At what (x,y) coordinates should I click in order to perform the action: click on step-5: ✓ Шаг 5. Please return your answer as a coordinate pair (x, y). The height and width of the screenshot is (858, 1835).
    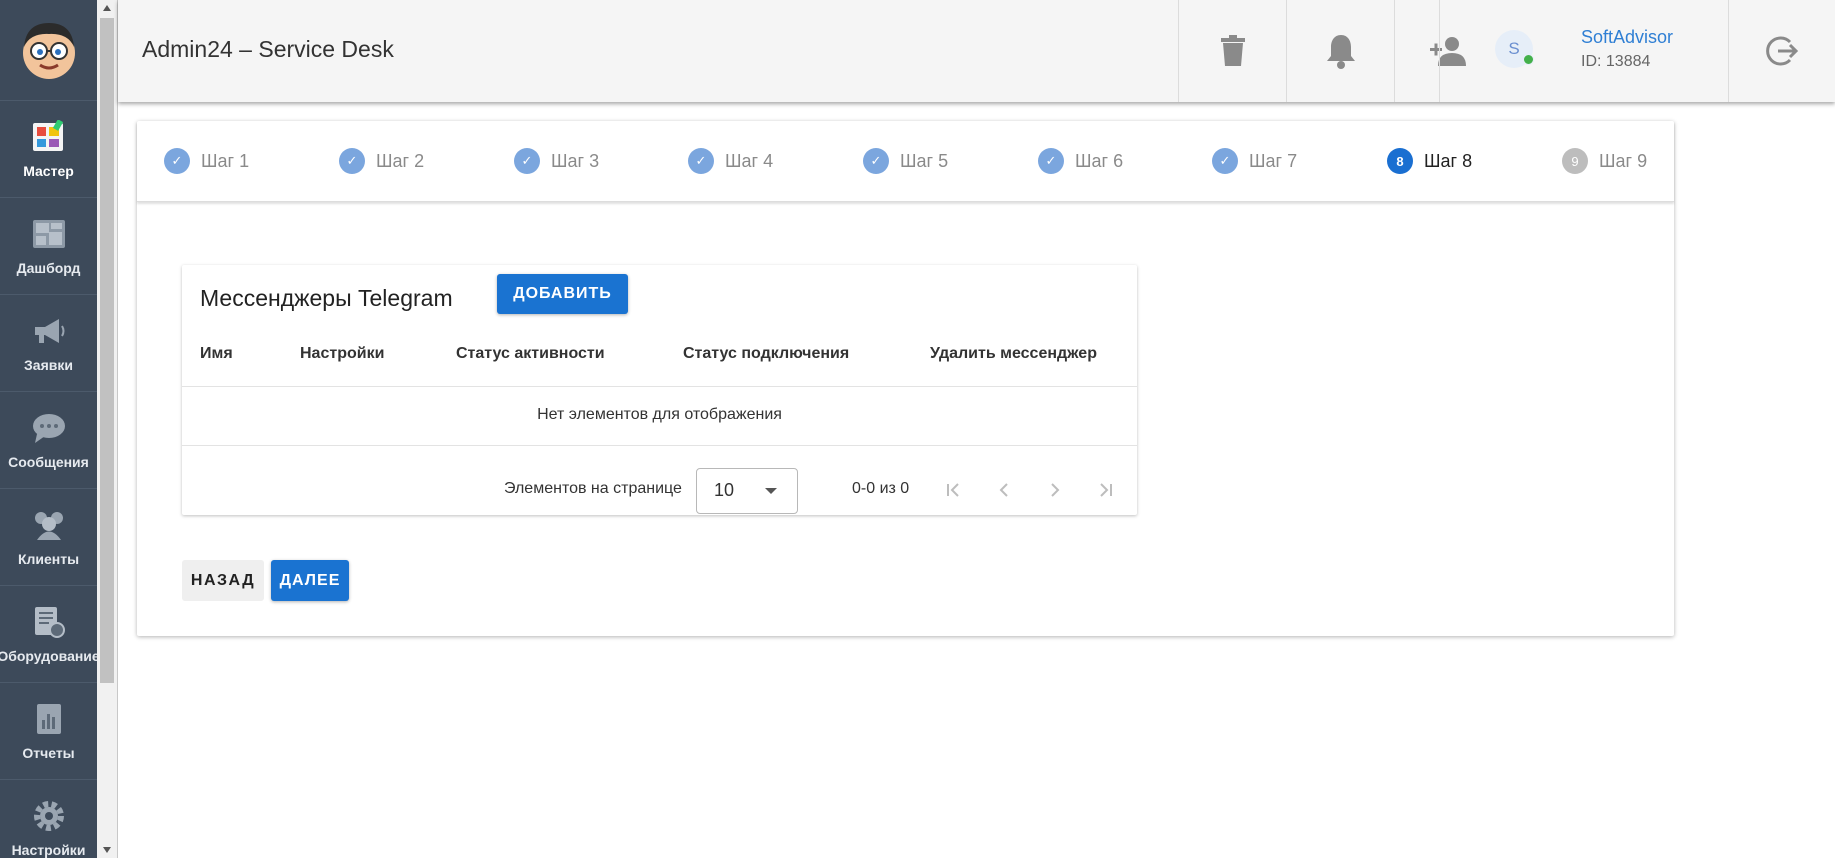
    Looking at the image, I should click on (905, 161).